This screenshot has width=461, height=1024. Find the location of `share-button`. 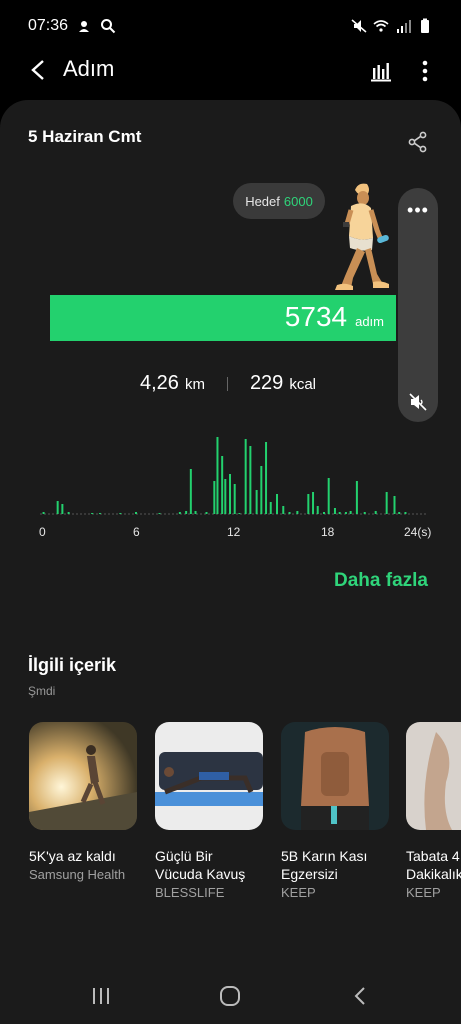

share-button is located at coordinates (418, 142).